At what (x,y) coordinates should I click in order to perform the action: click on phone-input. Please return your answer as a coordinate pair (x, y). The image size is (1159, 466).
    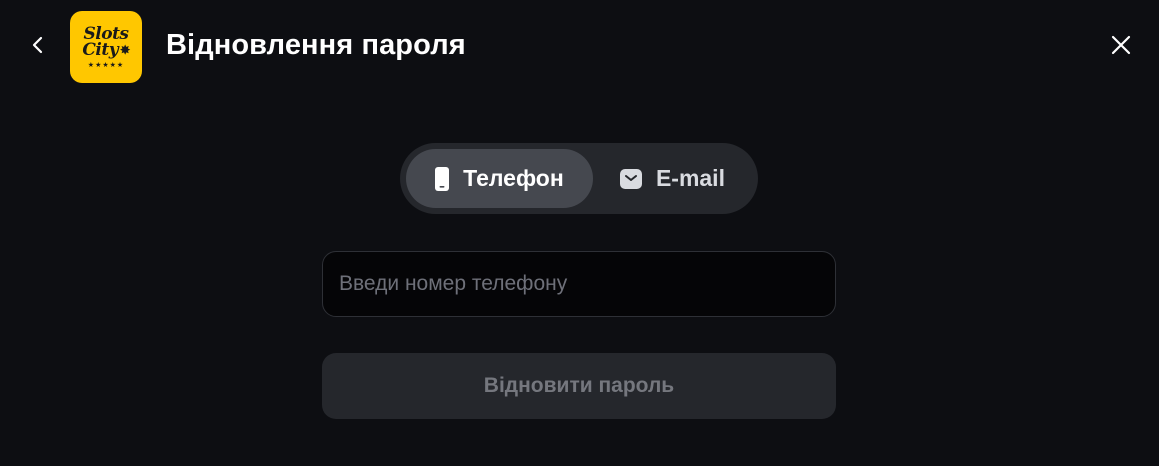
    Looking at the image, I should click on (579, 284).